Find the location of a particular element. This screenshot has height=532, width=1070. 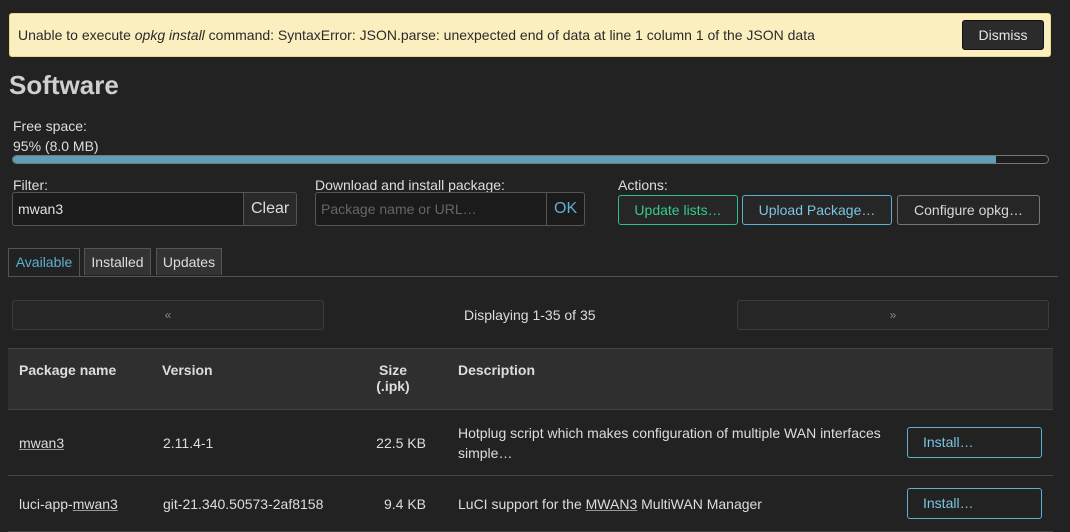

ok-button: OK is located at coordinates (566, 209).